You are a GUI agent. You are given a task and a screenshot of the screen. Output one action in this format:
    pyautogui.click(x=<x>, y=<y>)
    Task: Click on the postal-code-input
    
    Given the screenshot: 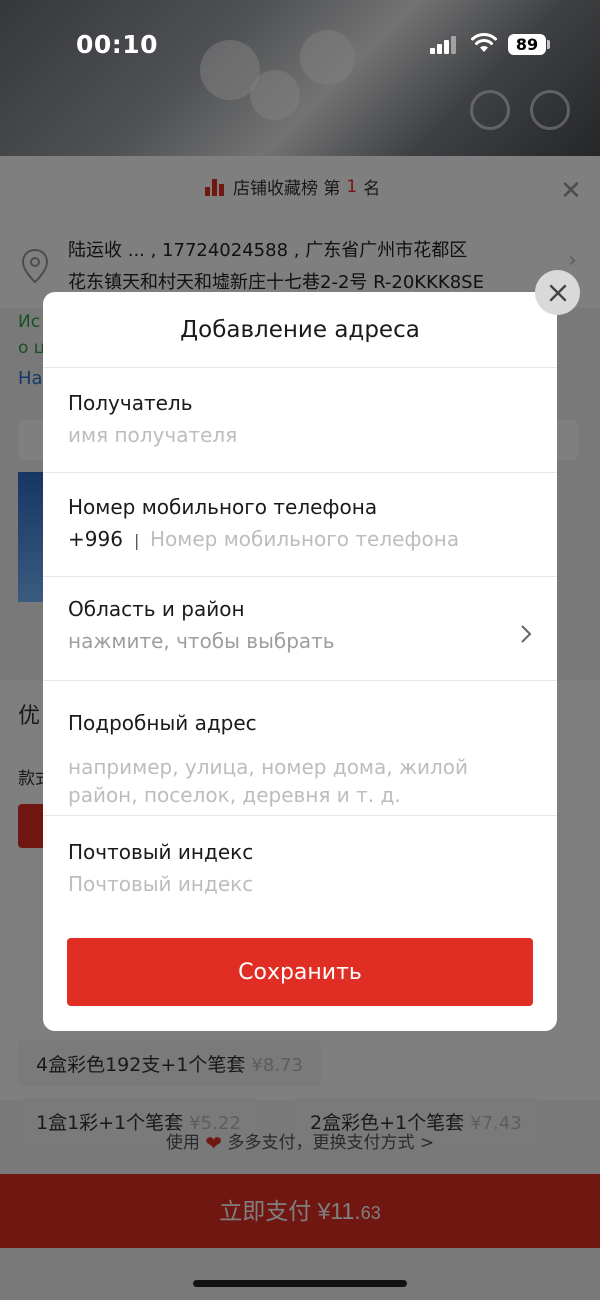 What is the action you would take?
    pyautogui.click(x=298, y=884)
    